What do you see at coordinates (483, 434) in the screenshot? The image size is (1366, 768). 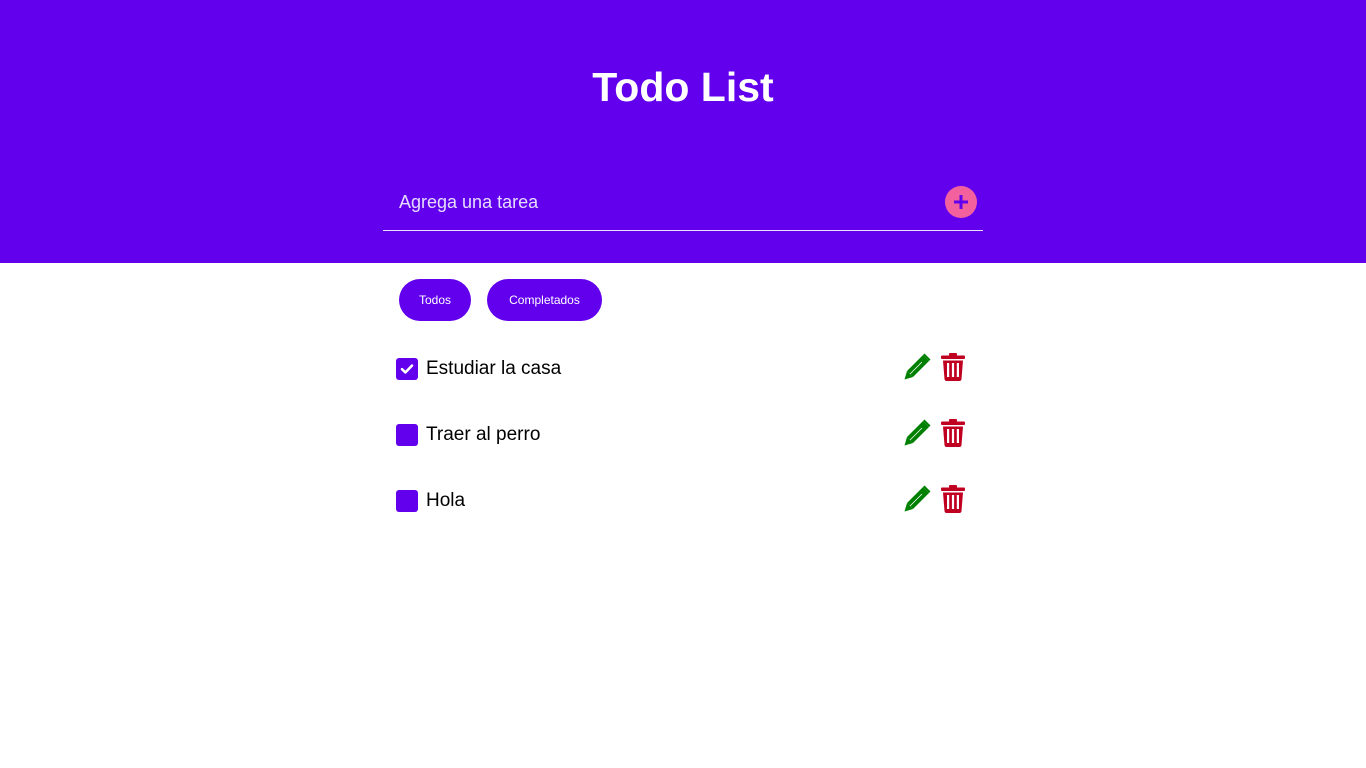 I see `task-label: Traer al perro` at bounding box center [483, 434].